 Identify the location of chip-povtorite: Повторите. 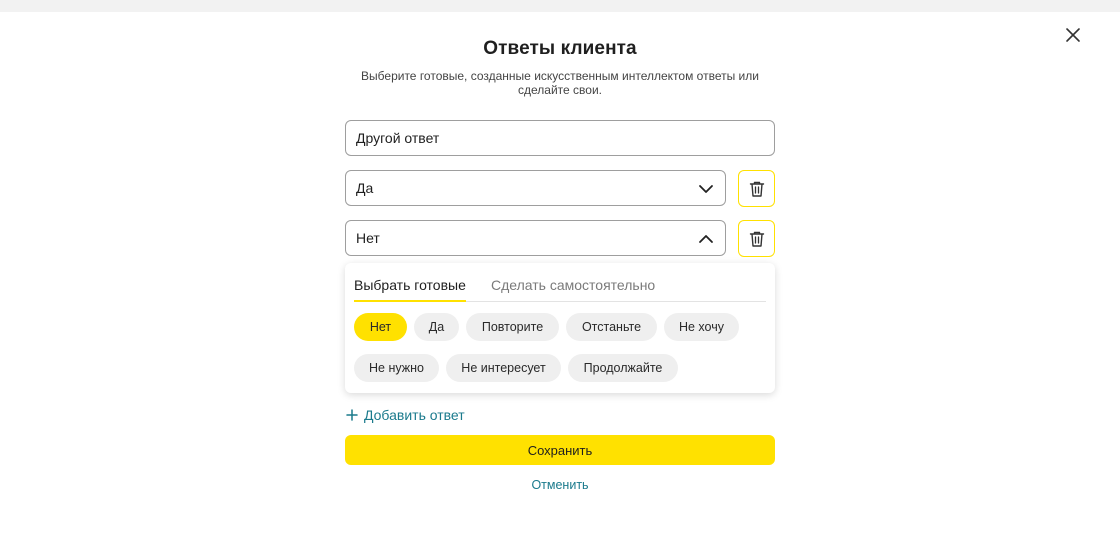
(512, 327).